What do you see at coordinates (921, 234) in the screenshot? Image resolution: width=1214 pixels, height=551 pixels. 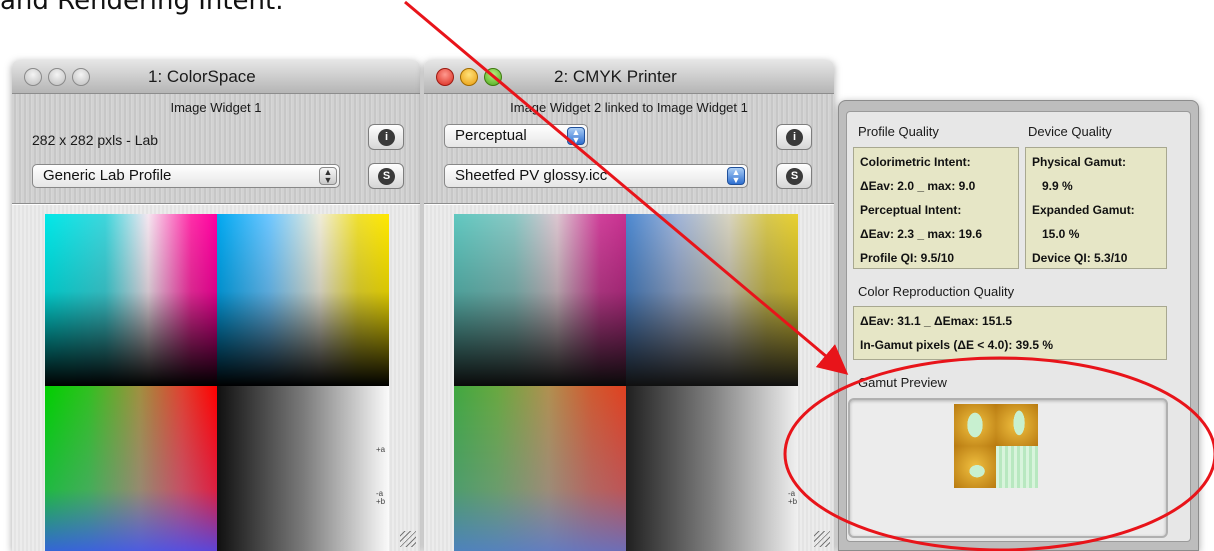 I see `perceptual-intent-values: ΔEav: 2.3 _ max: 19.6` at bounding box center [921, 234].